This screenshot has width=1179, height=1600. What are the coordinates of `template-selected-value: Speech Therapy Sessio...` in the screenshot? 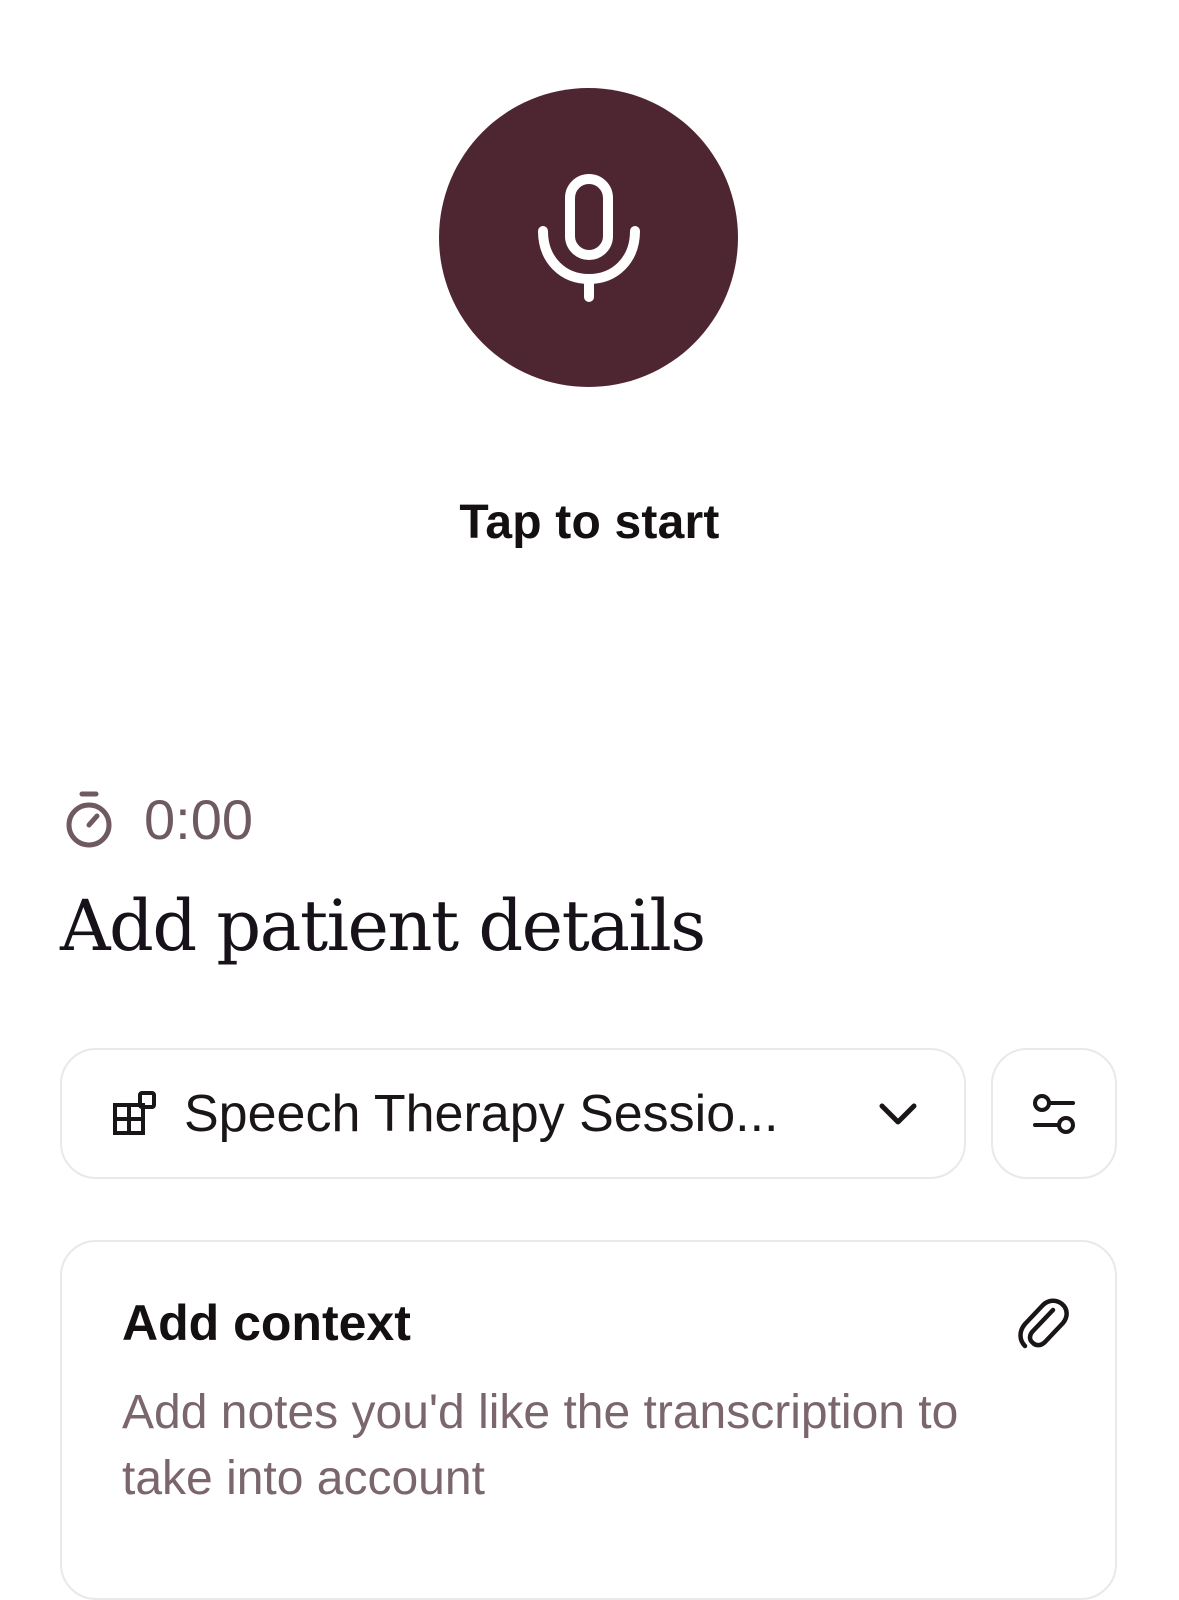 It's located at (481, 1113).